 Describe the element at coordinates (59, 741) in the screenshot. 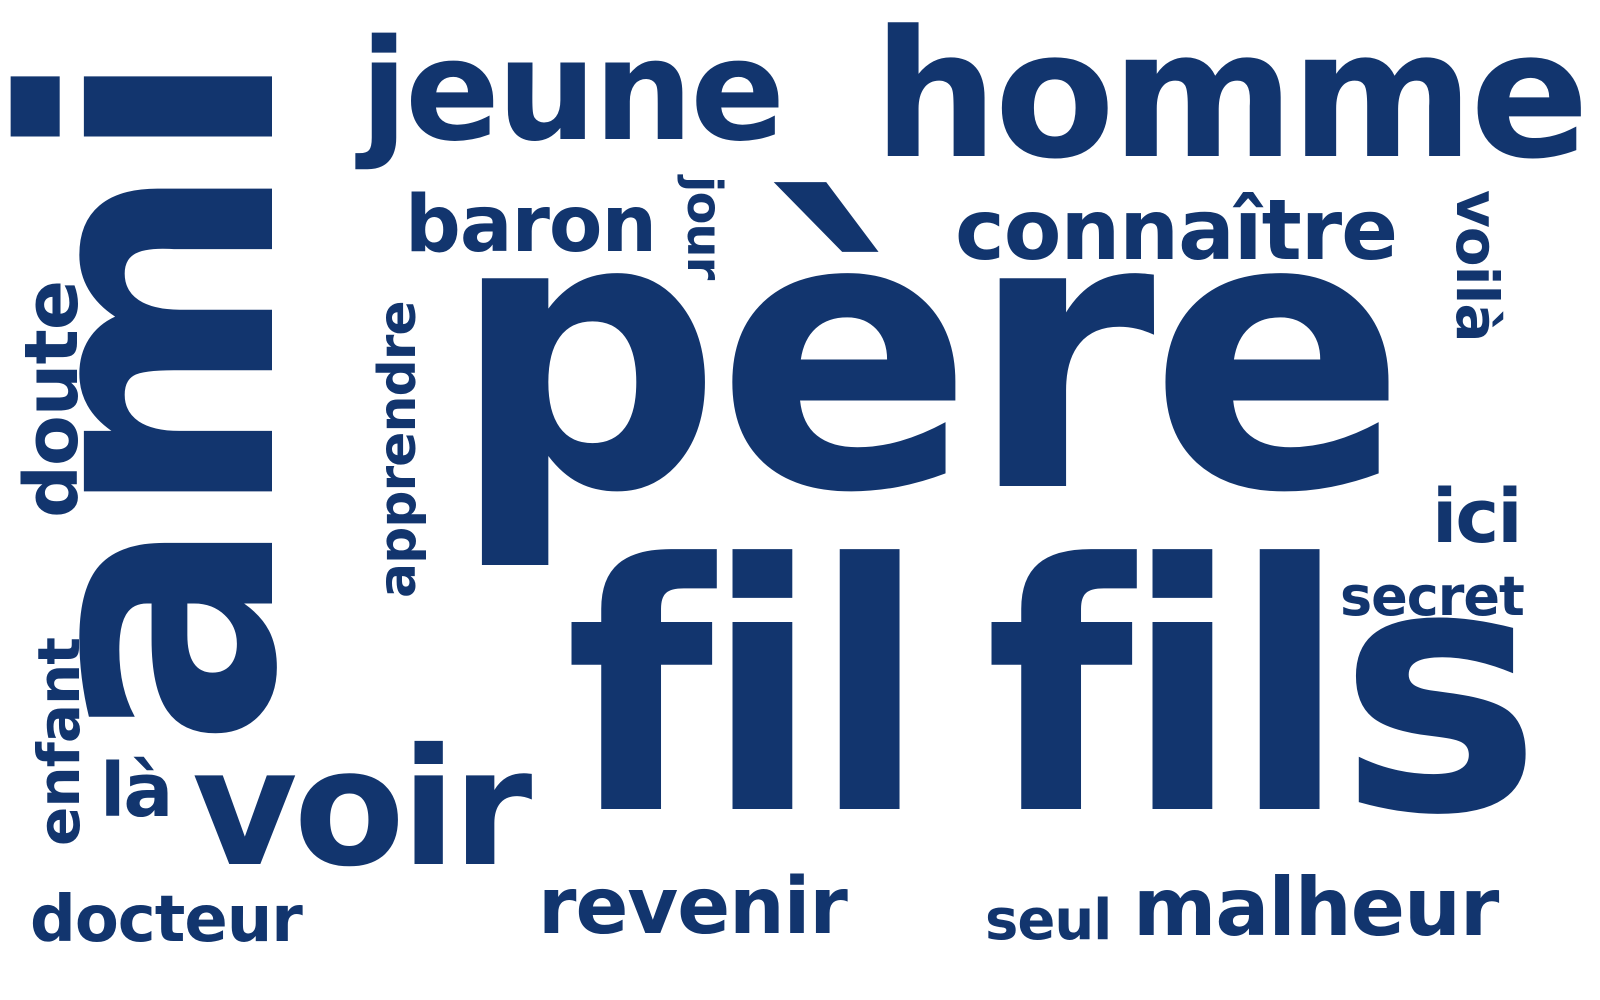

I see `word-enfant: enfant` at that location.